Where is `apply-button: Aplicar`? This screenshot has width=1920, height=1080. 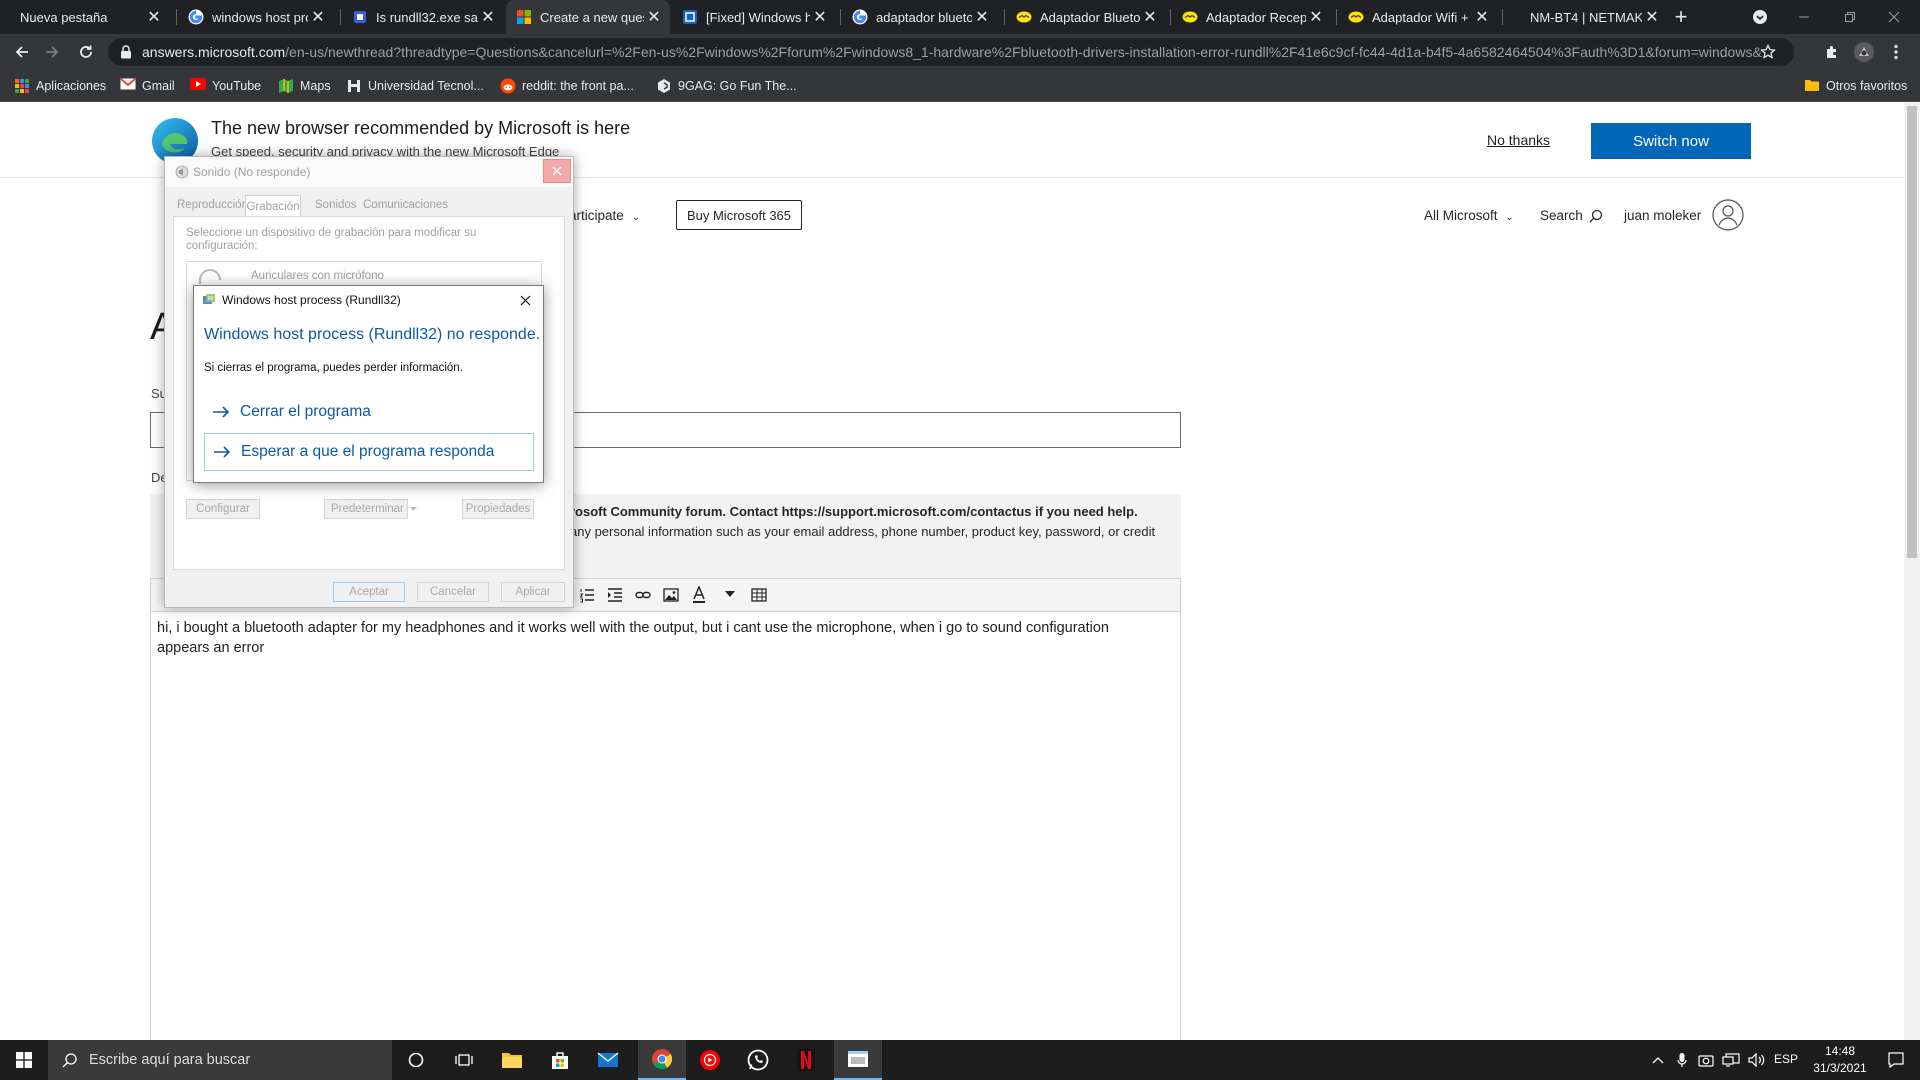
apply-button: Aplicar is located at coordinates (533, 592).